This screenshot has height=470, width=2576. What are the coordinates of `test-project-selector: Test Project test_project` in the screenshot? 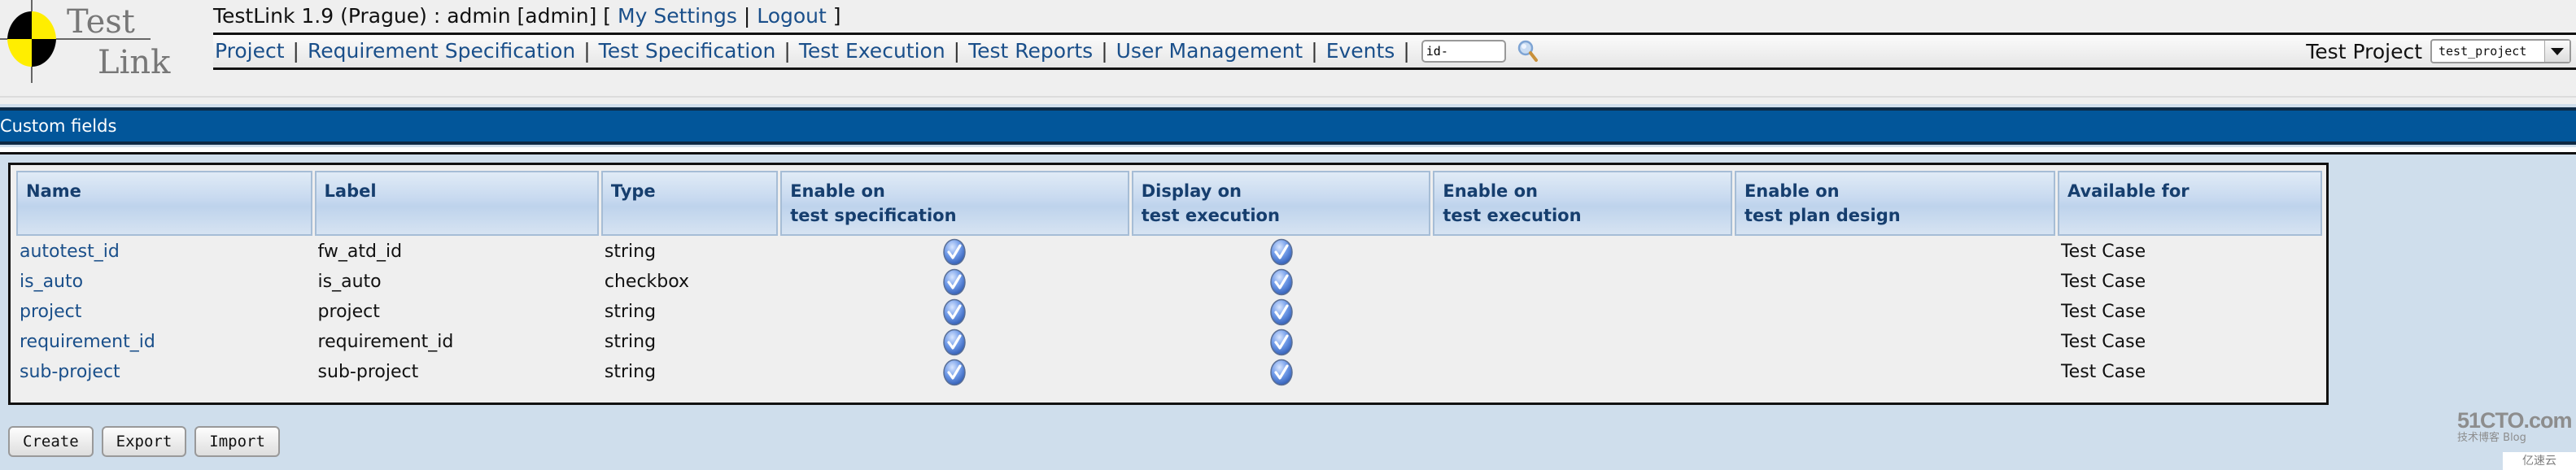 It's located at (2438, 51).